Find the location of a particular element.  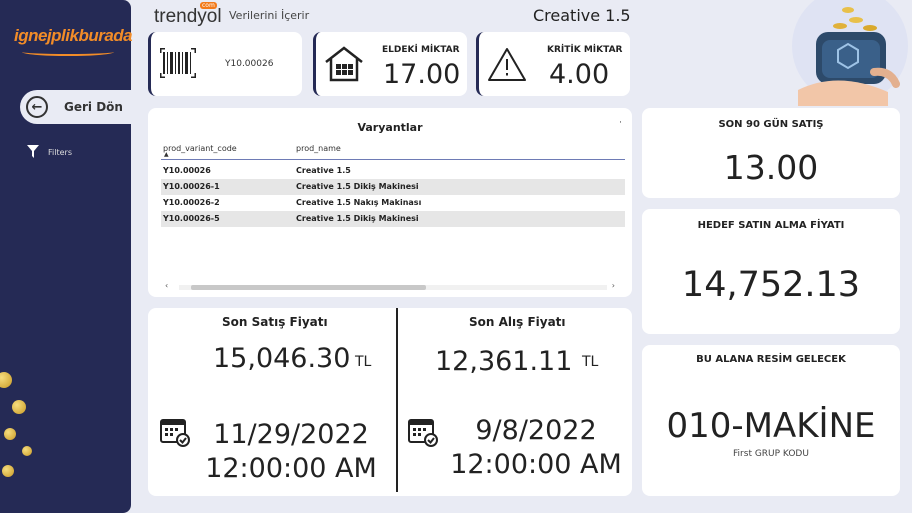

table-row: Y10.00026-1 Creative 1.5 Dikiş Makinesi is located at coordinates (393, 187).